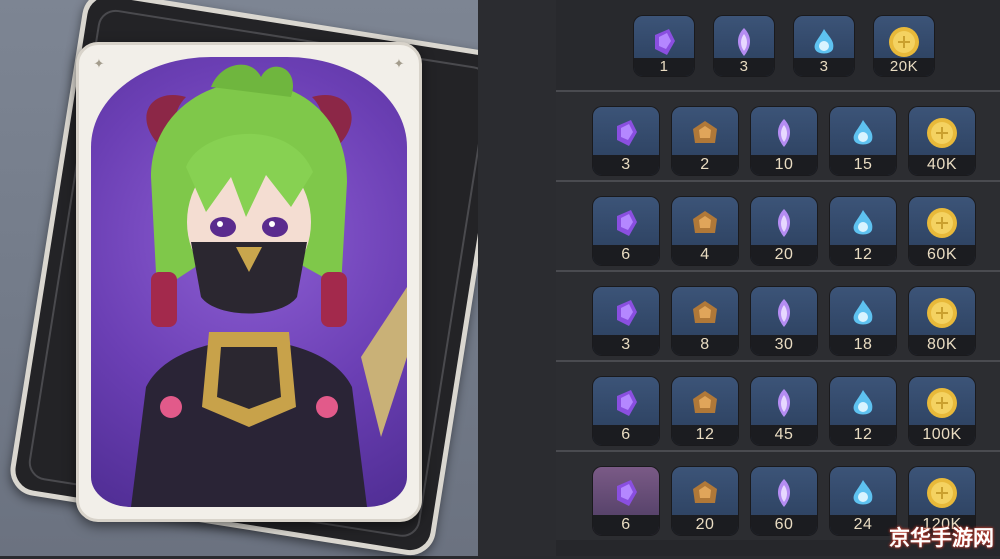  I want to click on material-tile: 45, so click(784, 411).